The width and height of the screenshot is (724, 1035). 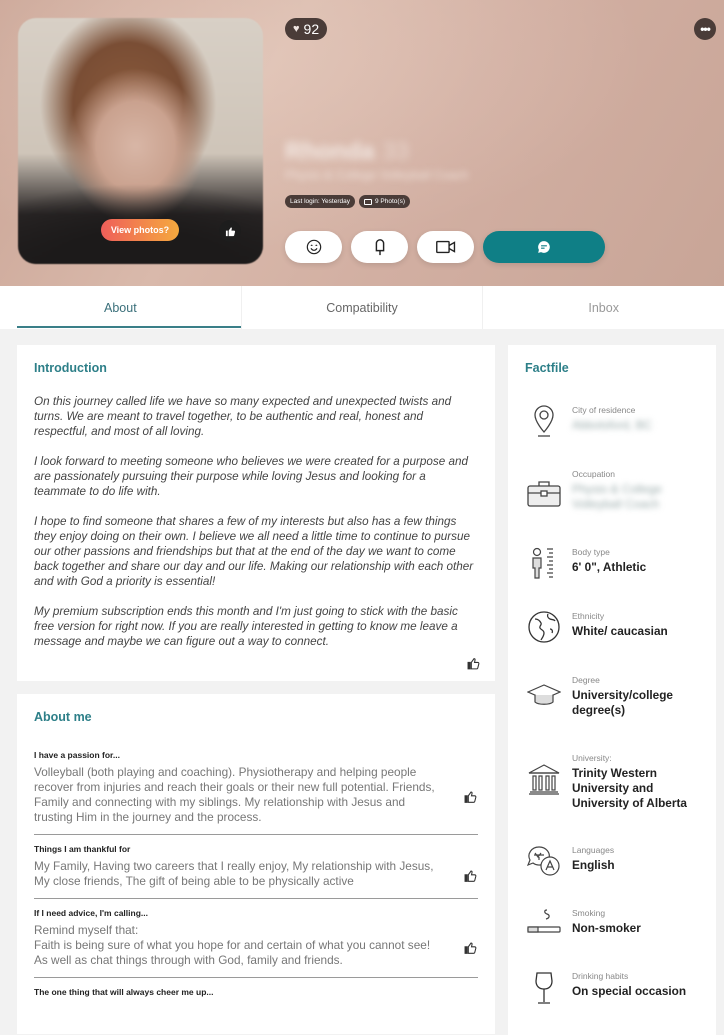 What do you see at coordinates (544, 627) in the screenshot?
I see `globe-icon` at bounding box center [544, 627].